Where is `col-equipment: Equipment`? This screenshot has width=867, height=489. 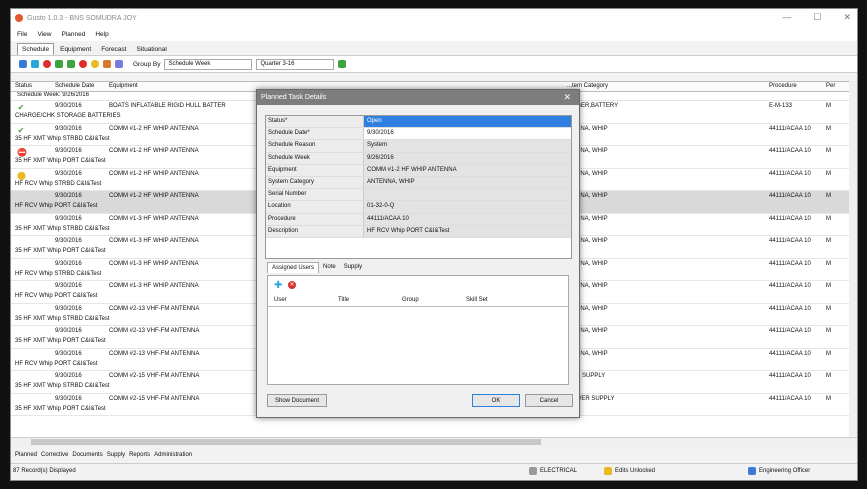
col-equipment: Equipment is located at coordinates (123, 86).